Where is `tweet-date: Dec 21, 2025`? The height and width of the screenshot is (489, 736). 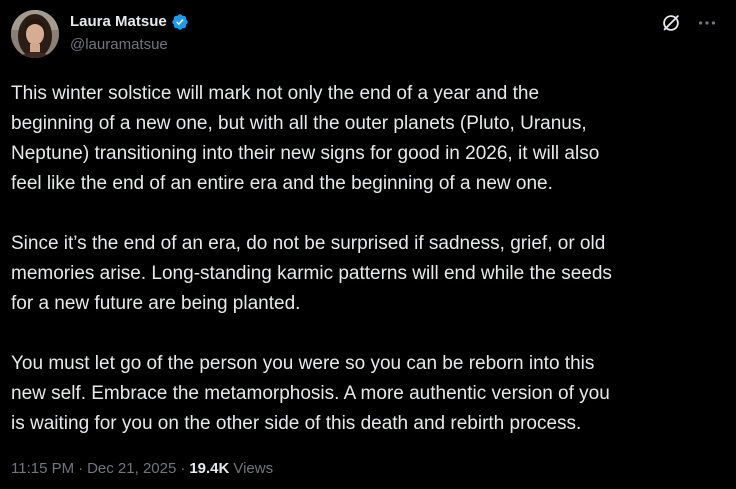 tweet-date: Dec 21, 2025 is located at coordinates (131, 469).